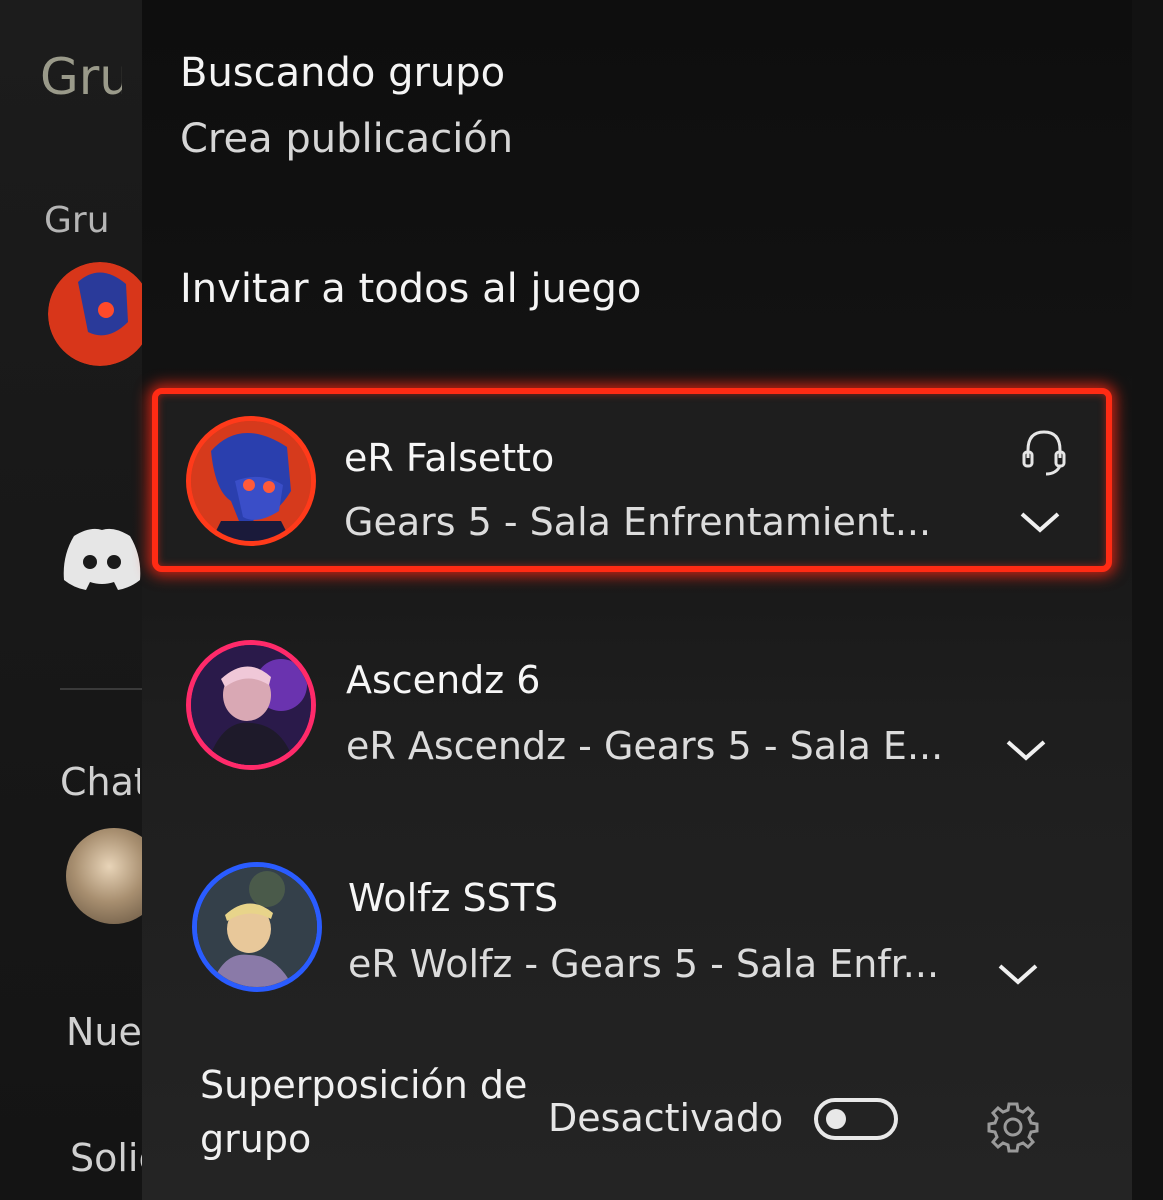 The image size is (1163, 1200). I want to click on member-gamertag: Wolfz SSTS, so click(453, 898).